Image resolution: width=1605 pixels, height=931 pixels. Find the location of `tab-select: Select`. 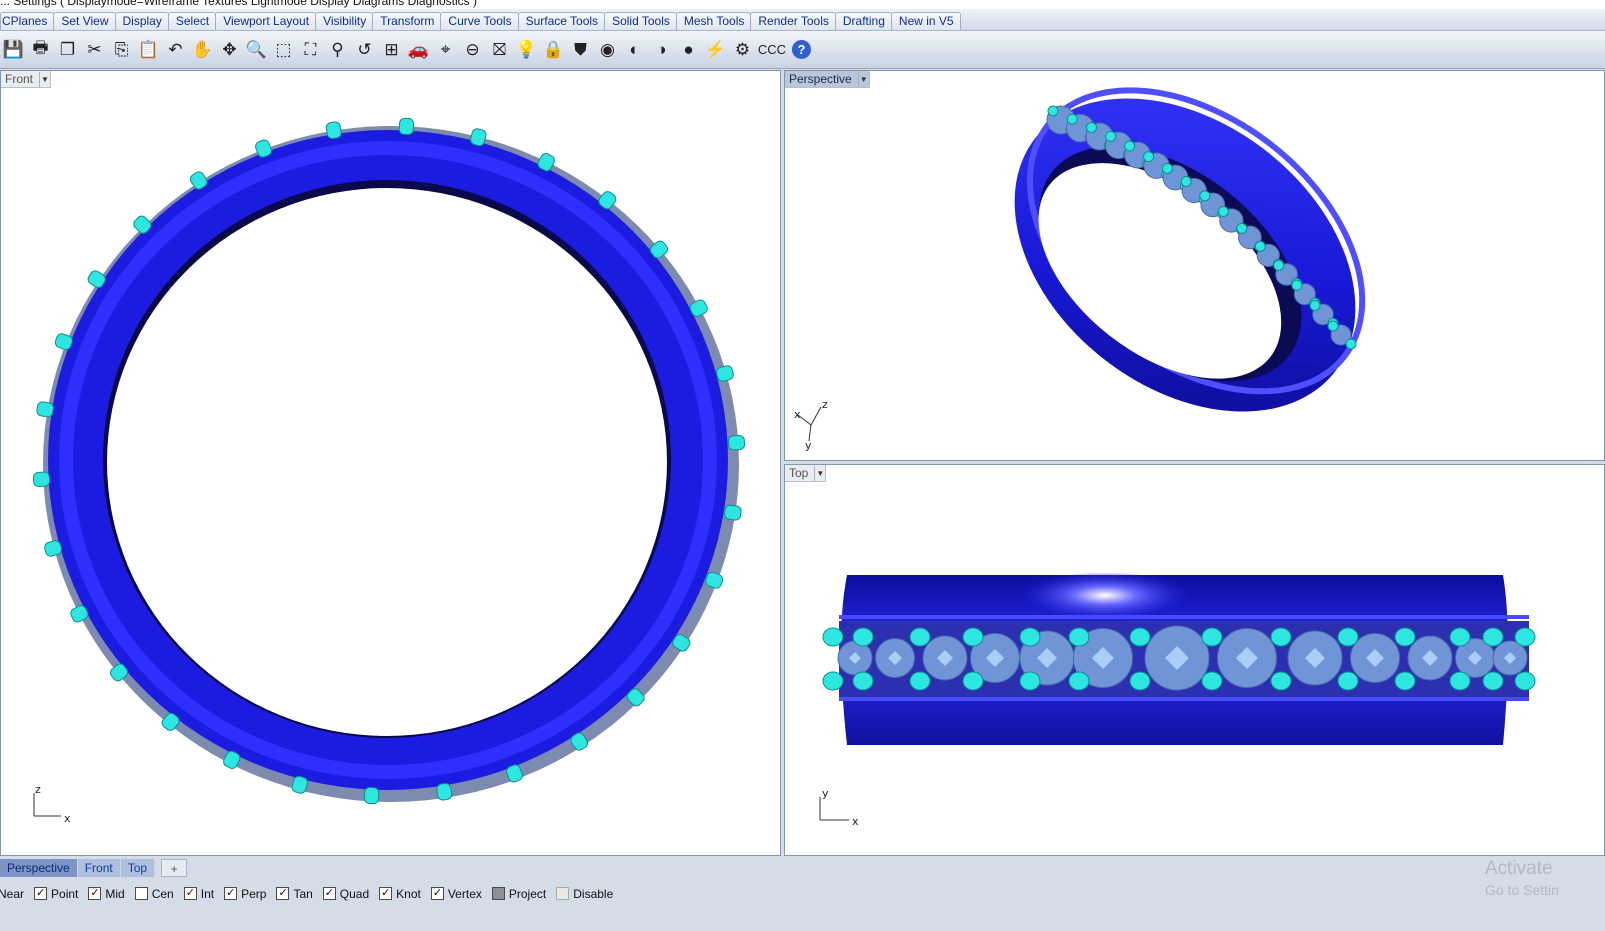

tab-select: Select is located at coordinates (192, 21).